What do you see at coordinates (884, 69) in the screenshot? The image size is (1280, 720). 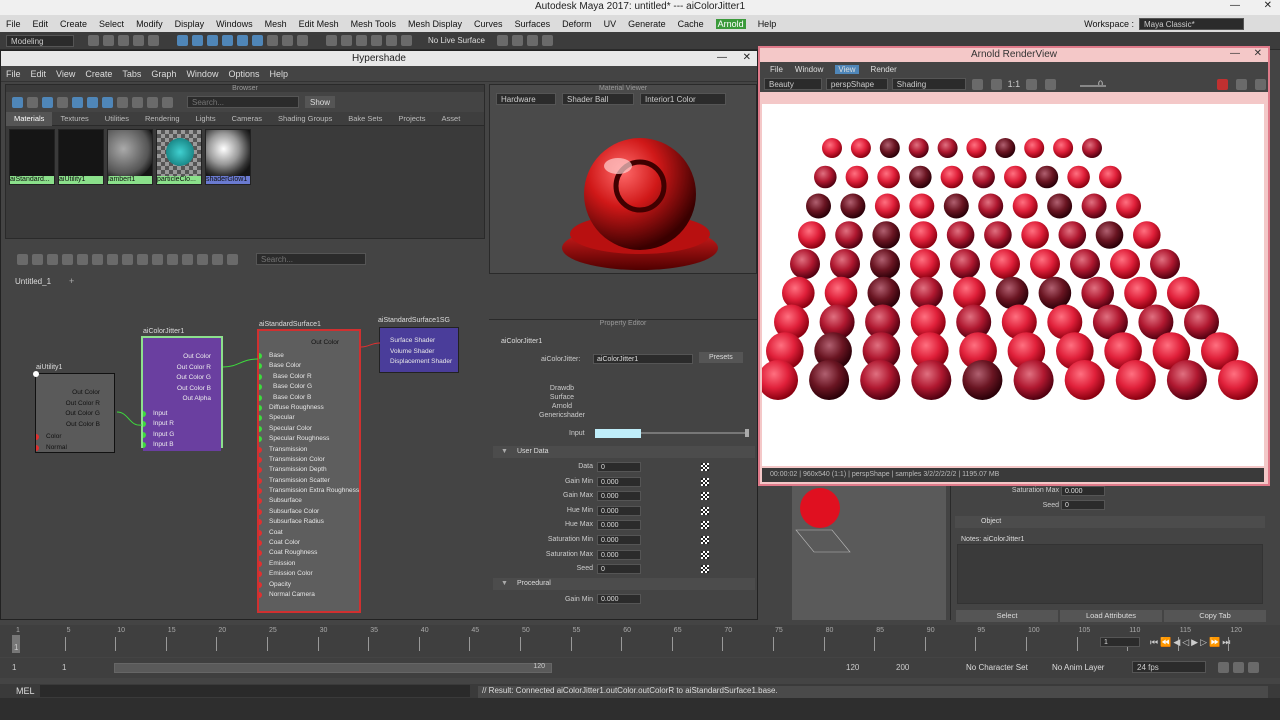 I see `rv-menu-render: Render` at bounding box center [884, 69].